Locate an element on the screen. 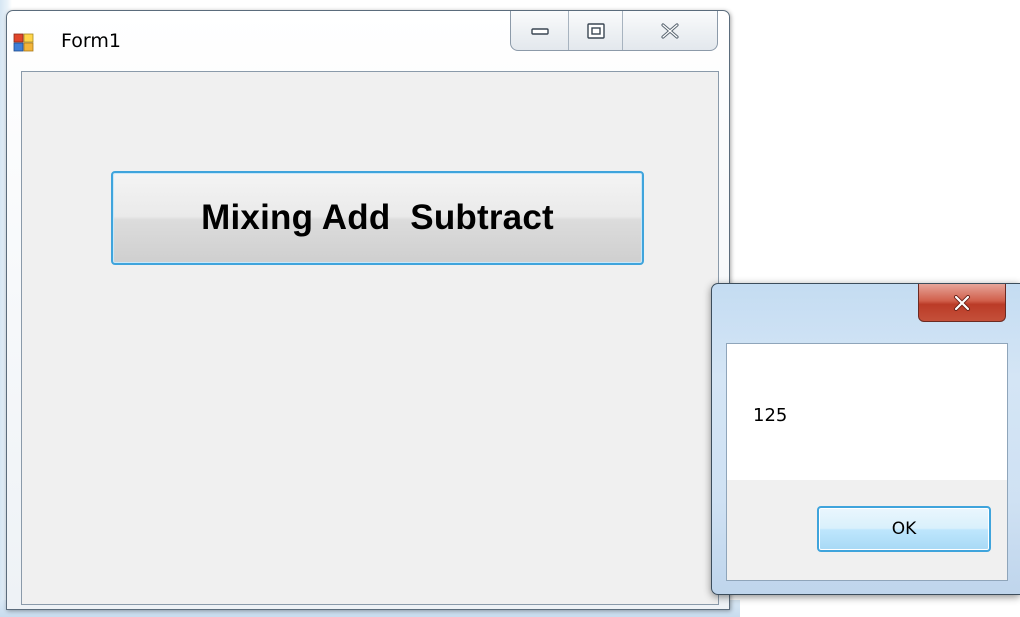 The height and width of the screenshot is (617, 1020). message-button-bar: OK is located at coordinates (867, 530).